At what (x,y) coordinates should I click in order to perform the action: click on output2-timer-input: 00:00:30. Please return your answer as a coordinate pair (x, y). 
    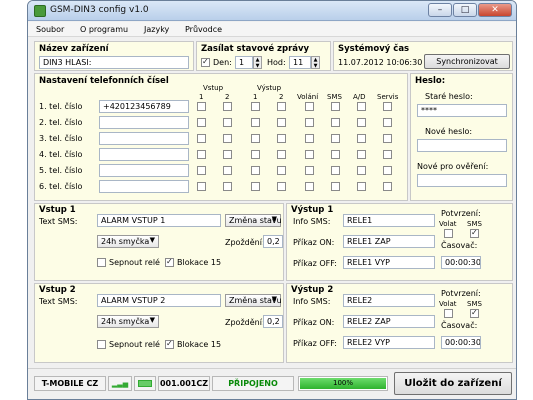
    Looking at the image, I should click on (461, 342).